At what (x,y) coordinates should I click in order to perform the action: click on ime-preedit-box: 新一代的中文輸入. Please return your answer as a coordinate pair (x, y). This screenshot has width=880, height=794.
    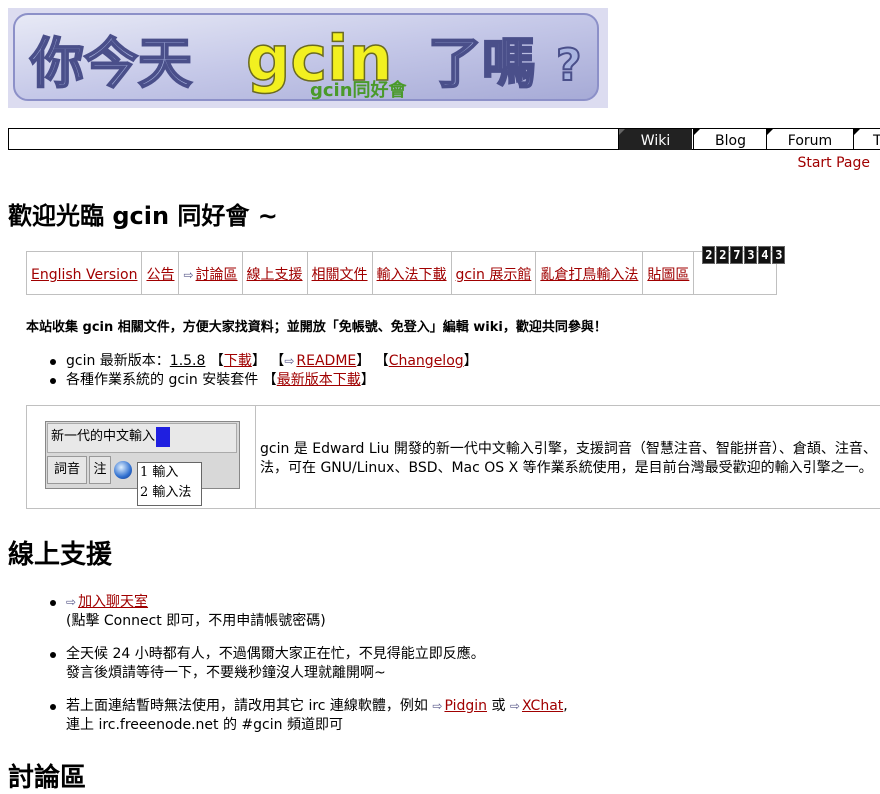
    Looking at the image, I should click on (142, 438).